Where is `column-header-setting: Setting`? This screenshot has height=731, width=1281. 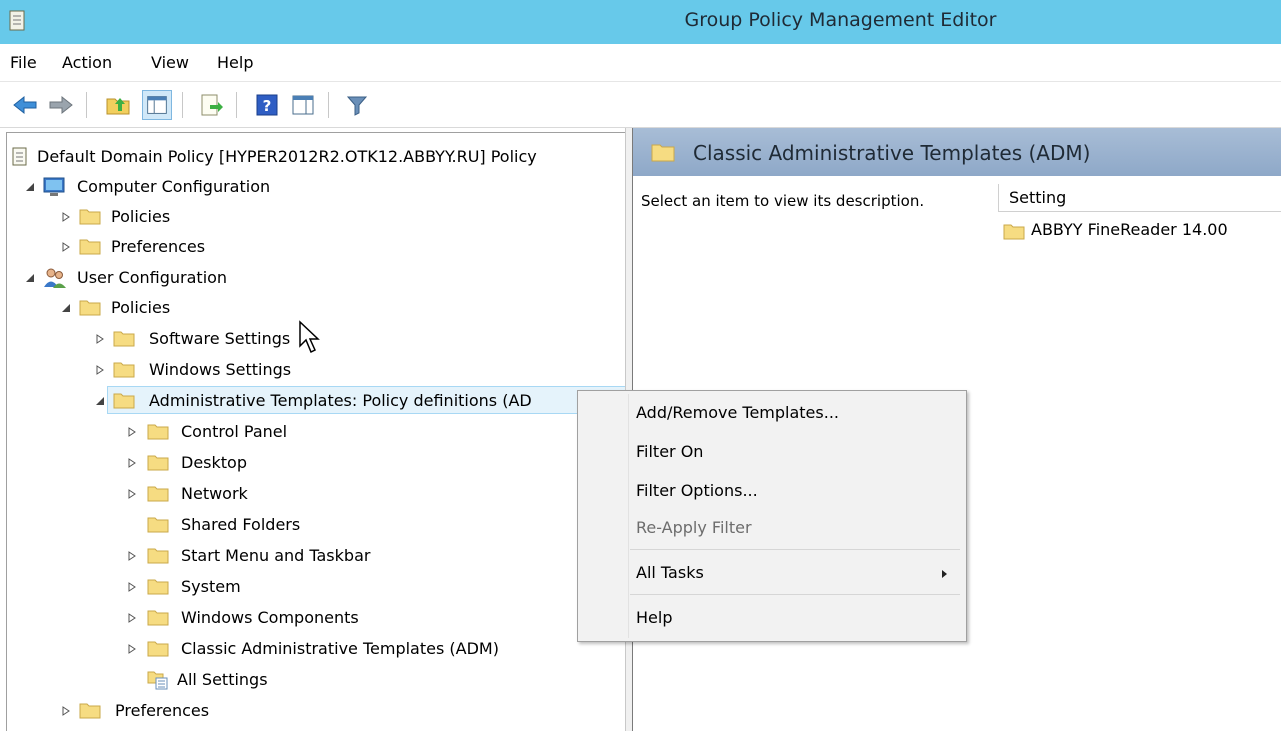
column-header-setting: Setting is located at coordinates (1139, 198).